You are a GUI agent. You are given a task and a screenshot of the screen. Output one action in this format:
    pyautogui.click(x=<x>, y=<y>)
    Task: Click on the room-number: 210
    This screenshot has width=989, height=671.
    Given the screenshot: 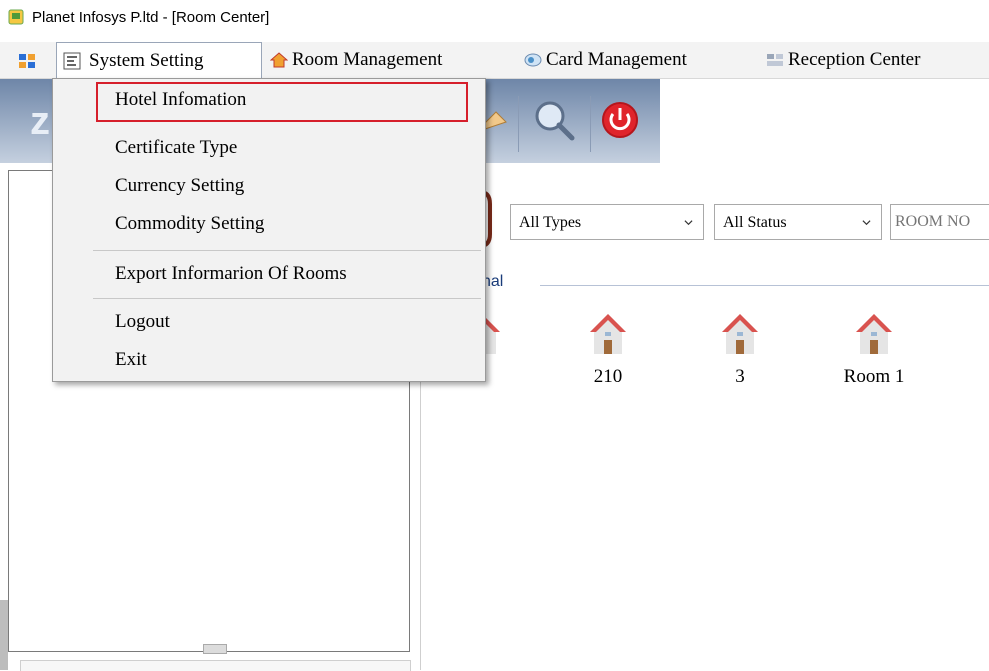 What is the action you would take?
    pyautogui.click(x=608, y=376)
    